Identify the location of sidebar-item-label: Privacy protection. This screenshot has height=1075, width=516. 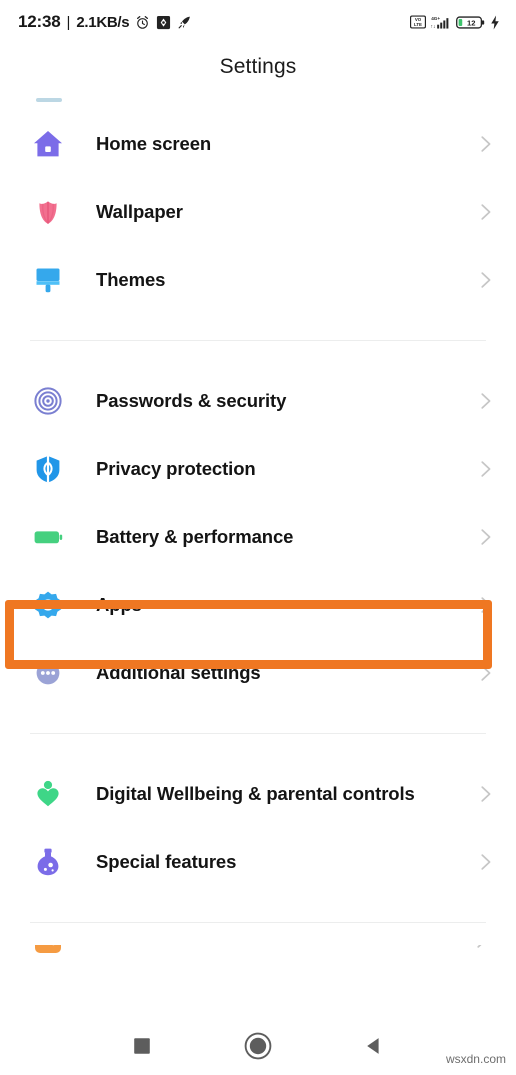
(176, 468).